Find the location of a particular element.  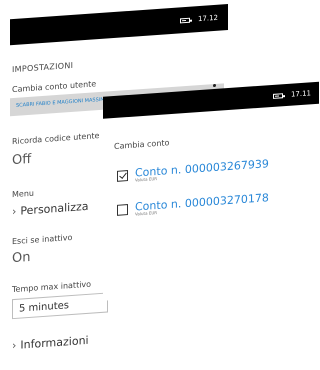

battery-icon is located at coordinates (277, 95).